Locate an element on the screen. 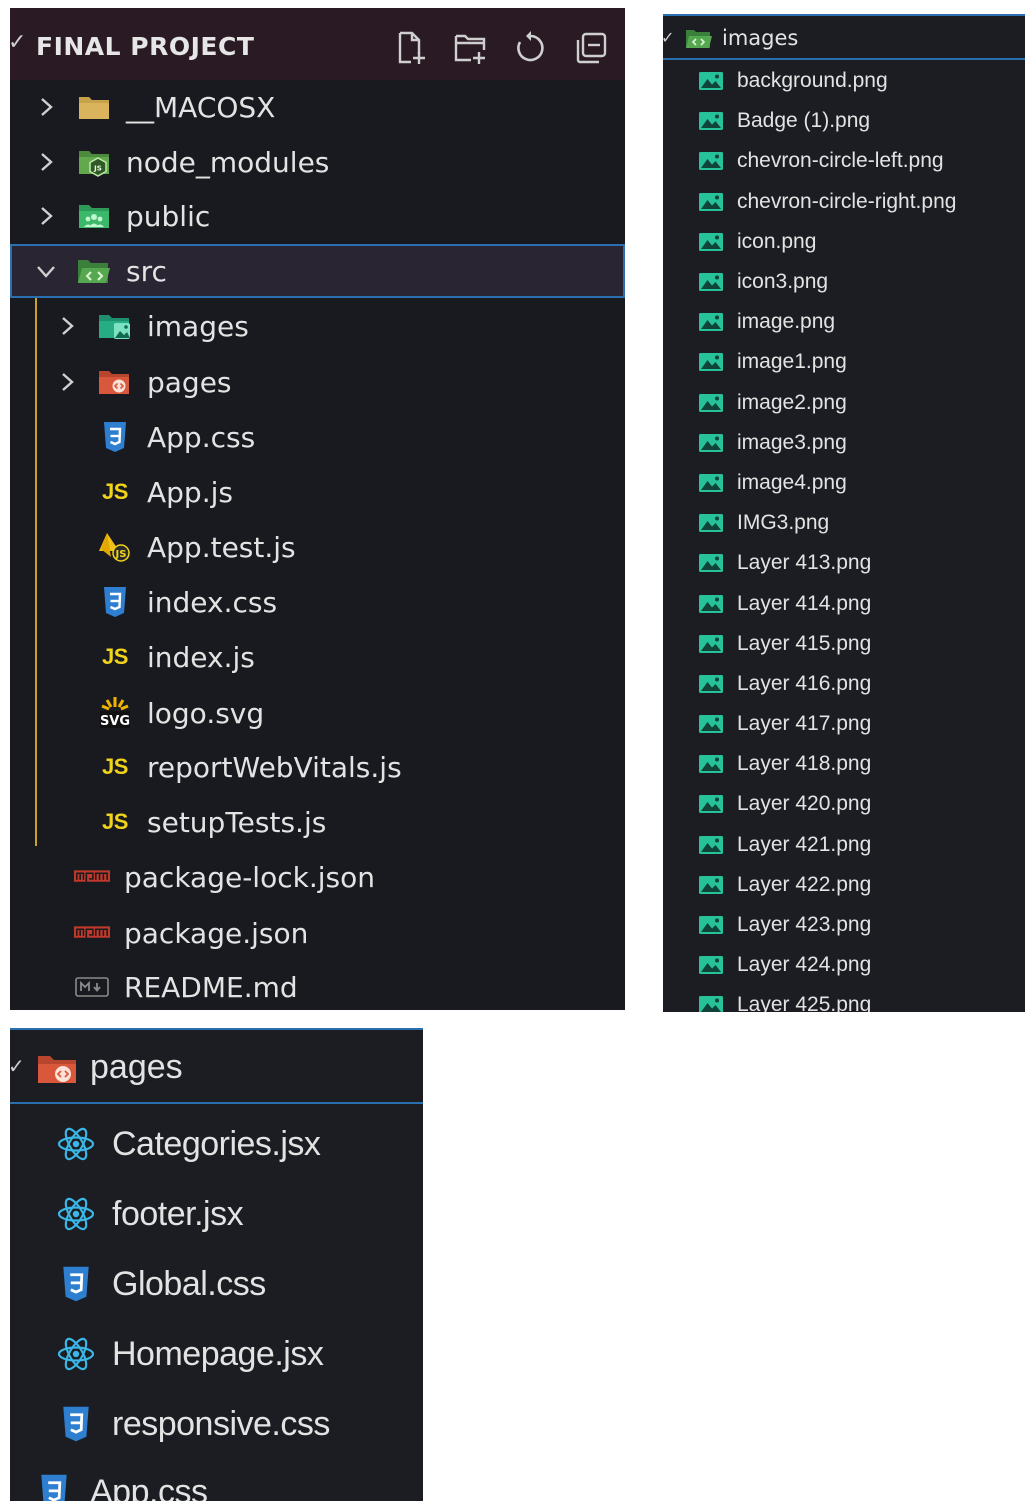 Image resolution: width=1025 pixels, height=1501 pixels. image-file-item: Layer 421.png is located at coordinates (862, 845).